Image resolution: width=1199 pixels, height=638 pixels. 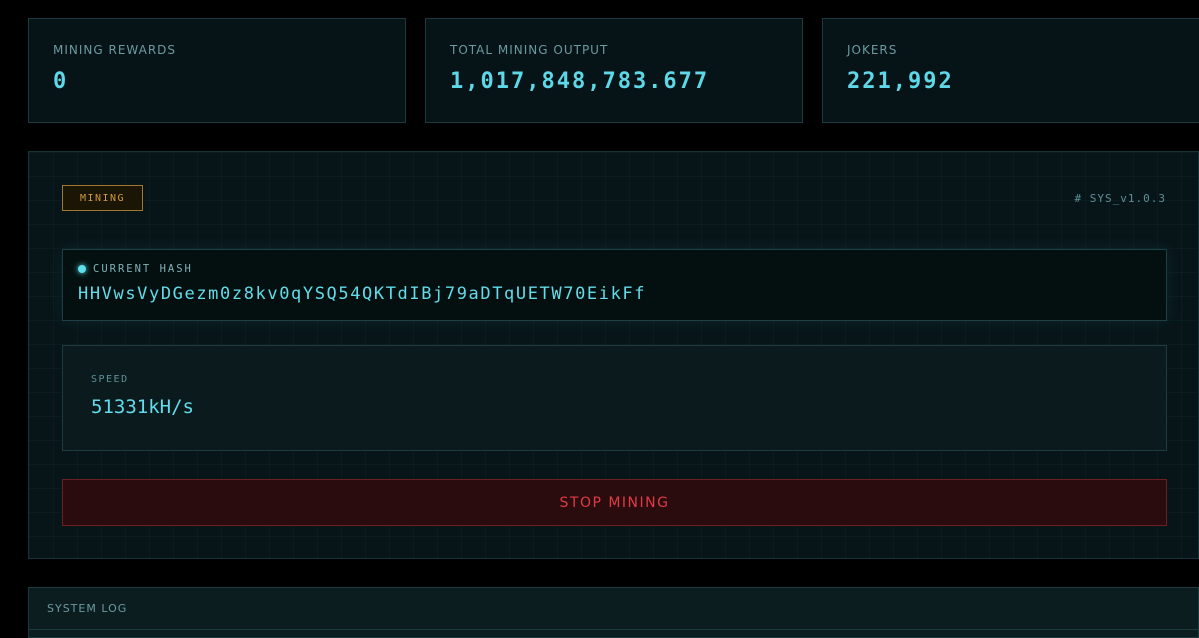 I want to click on stat-card-jokers: JOKERS 221,992, so click(x=1010, y=70).